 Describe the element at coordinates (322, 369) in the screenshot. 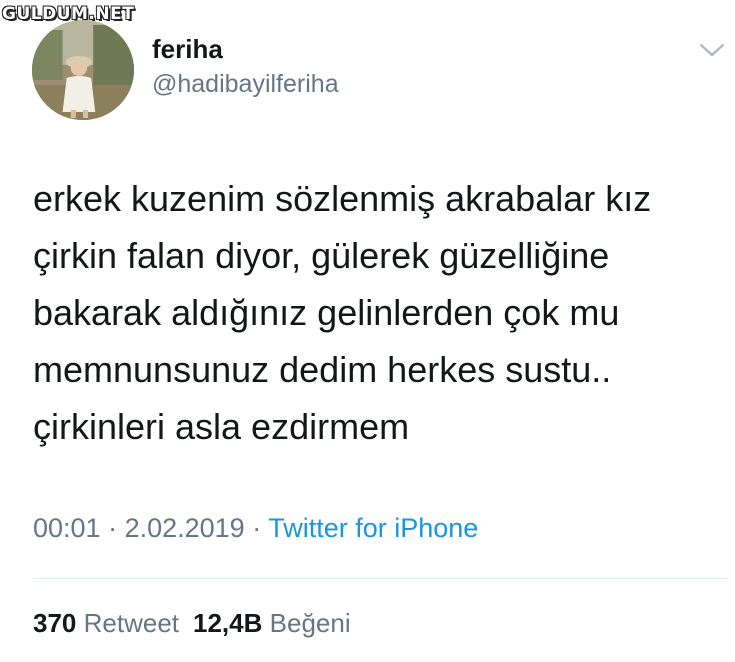

I see `tweet-line: memnunsunuz dedim herkes sustu..` at that location.